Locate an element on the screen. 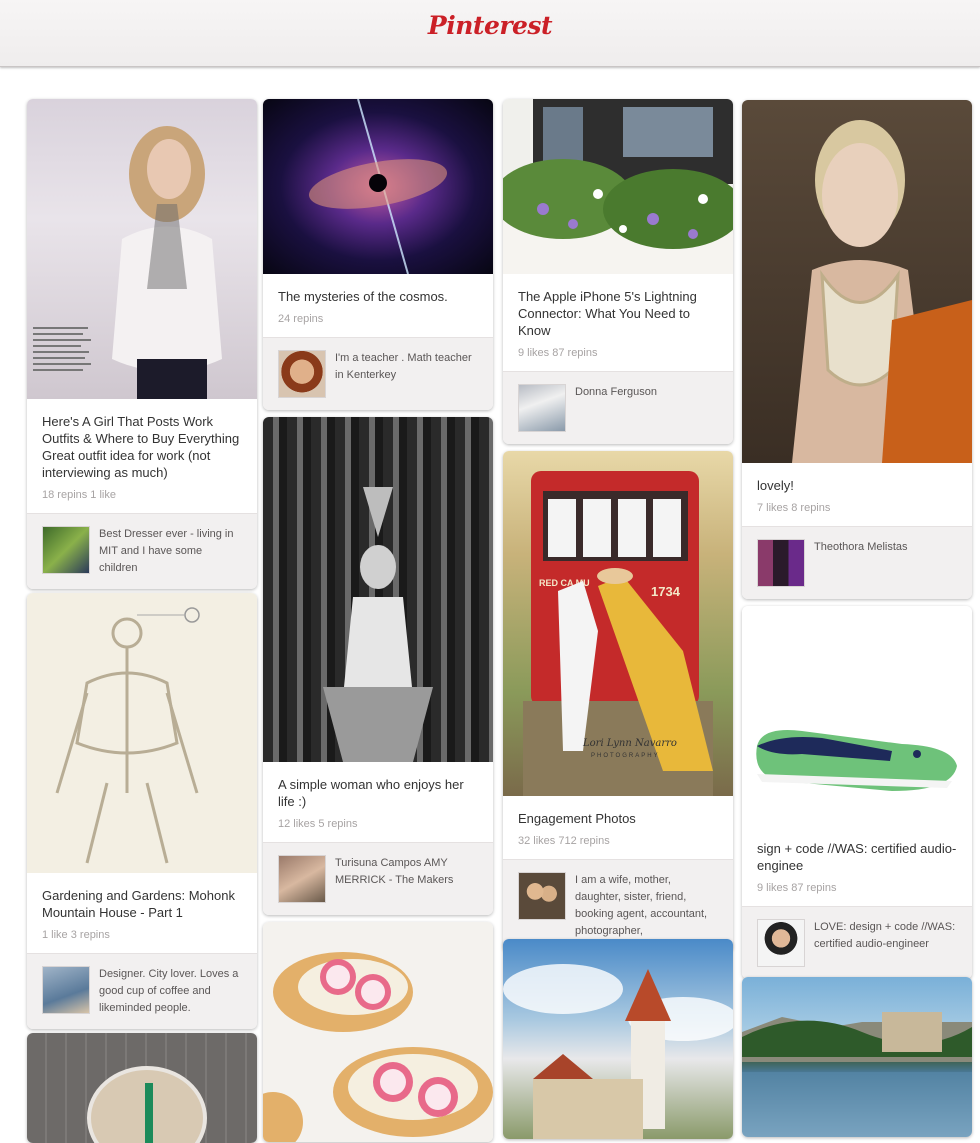  photographer-watermark: Lori Lynn Navarro is located at coordinates (629, 743).